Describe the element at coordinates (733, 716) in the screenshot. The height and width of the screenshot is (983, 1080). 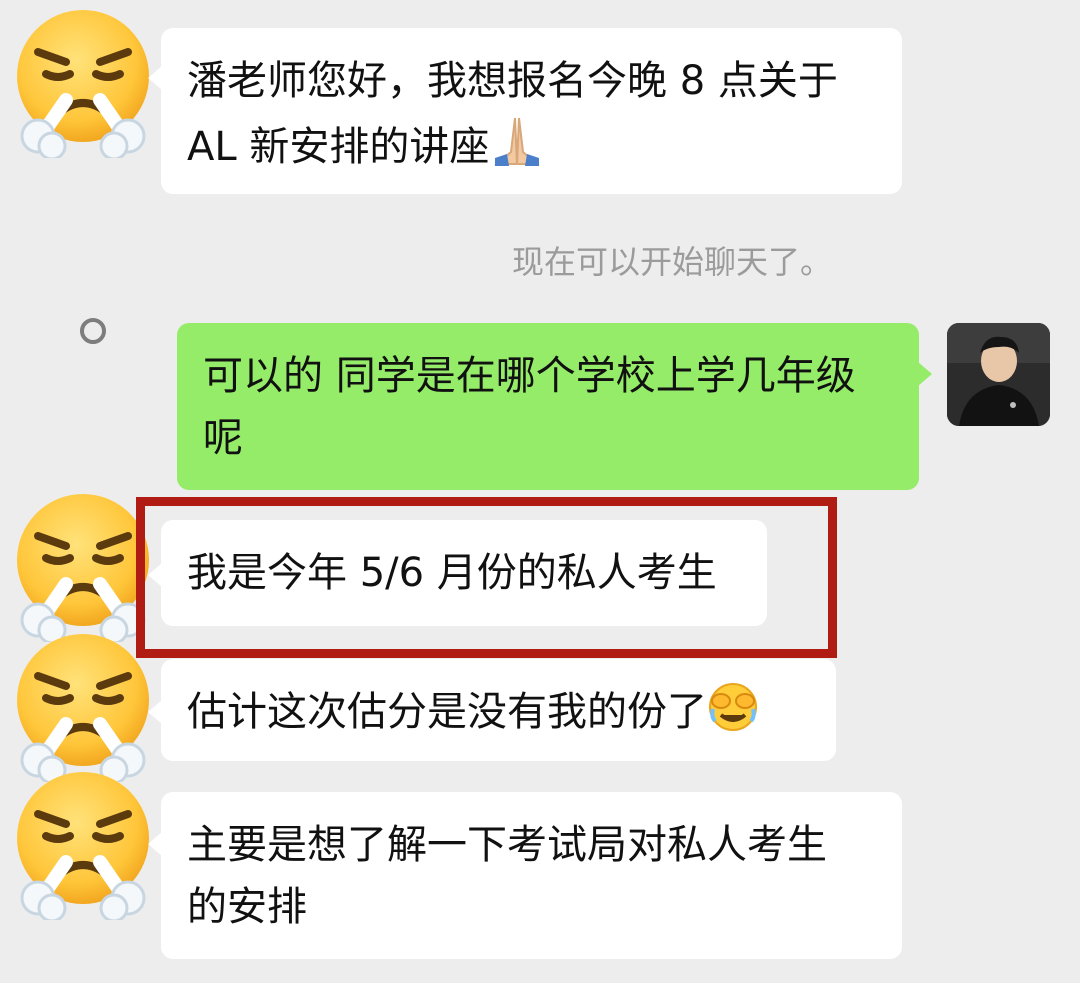
I see `face-with-tears-covering-eyes-icon` at that location.